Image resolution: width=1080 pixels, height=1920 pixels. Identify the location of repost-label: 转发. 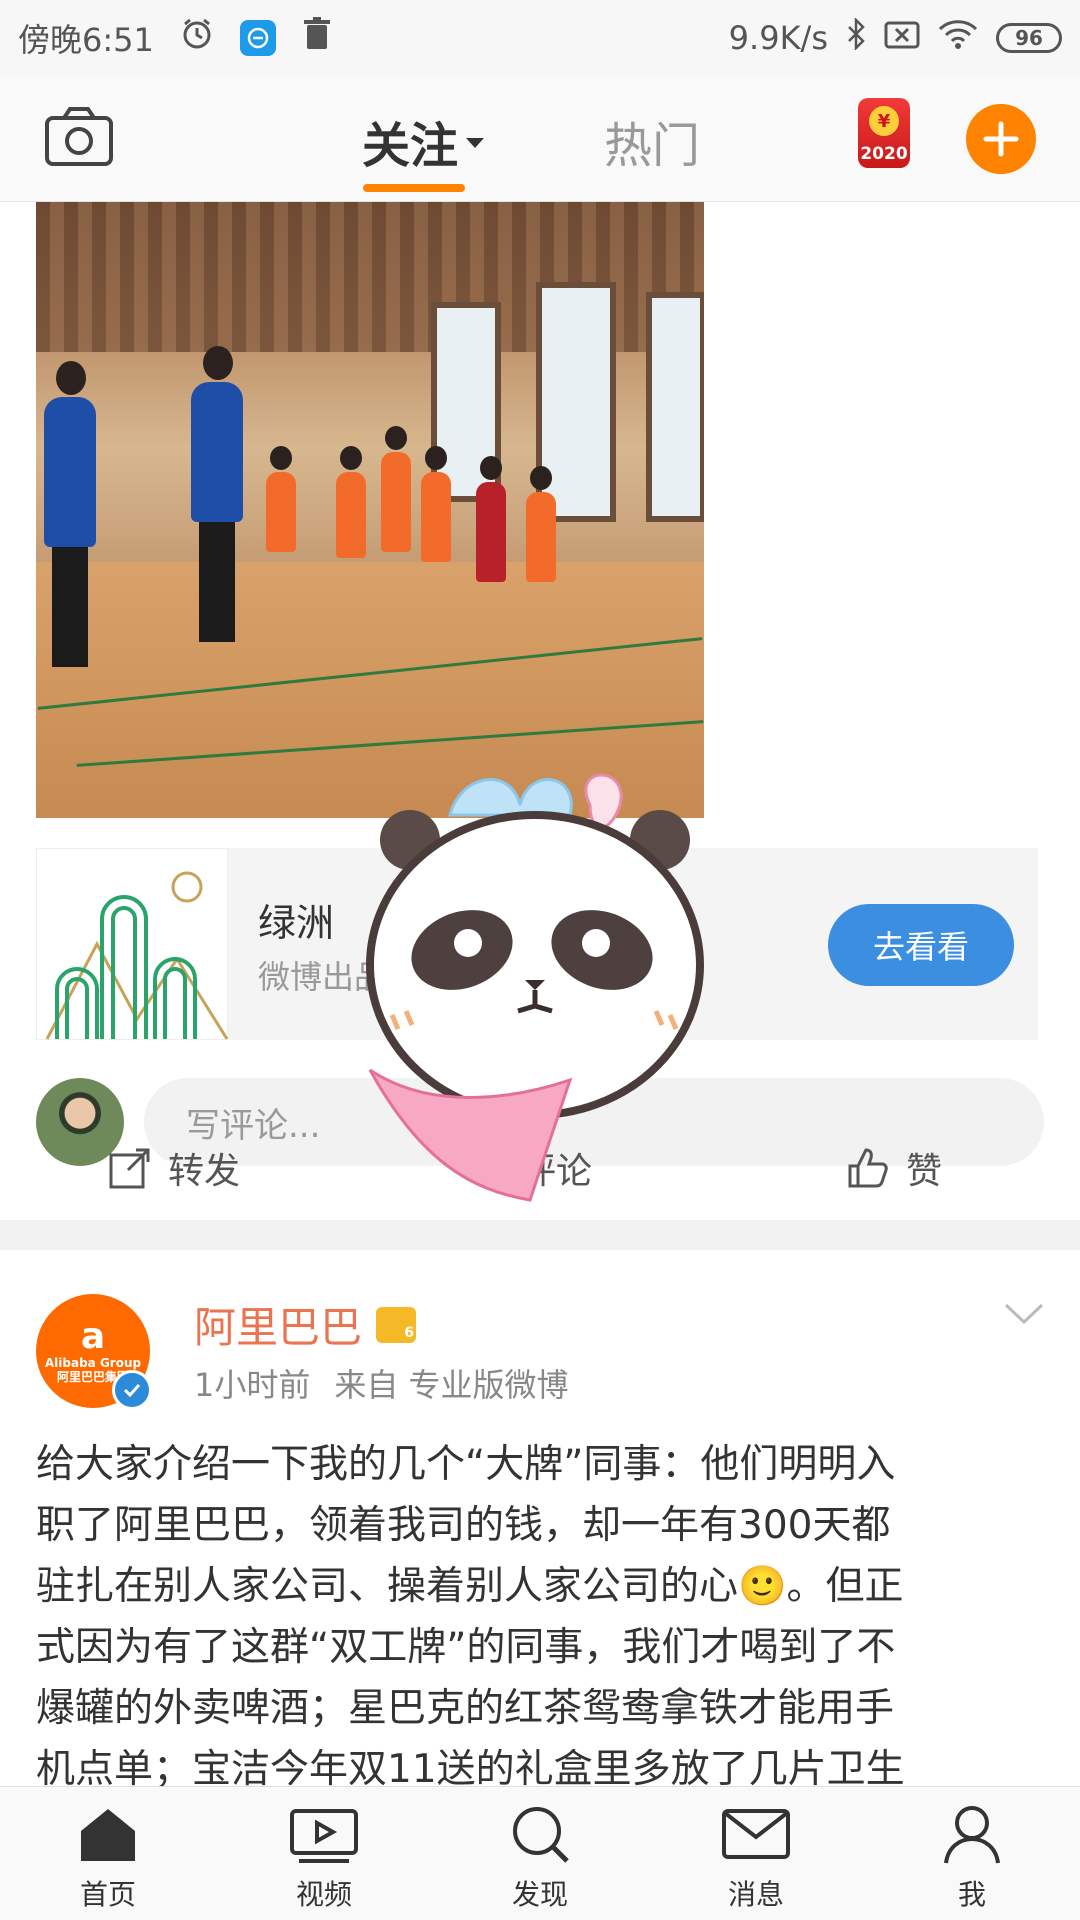
(204, 1171).